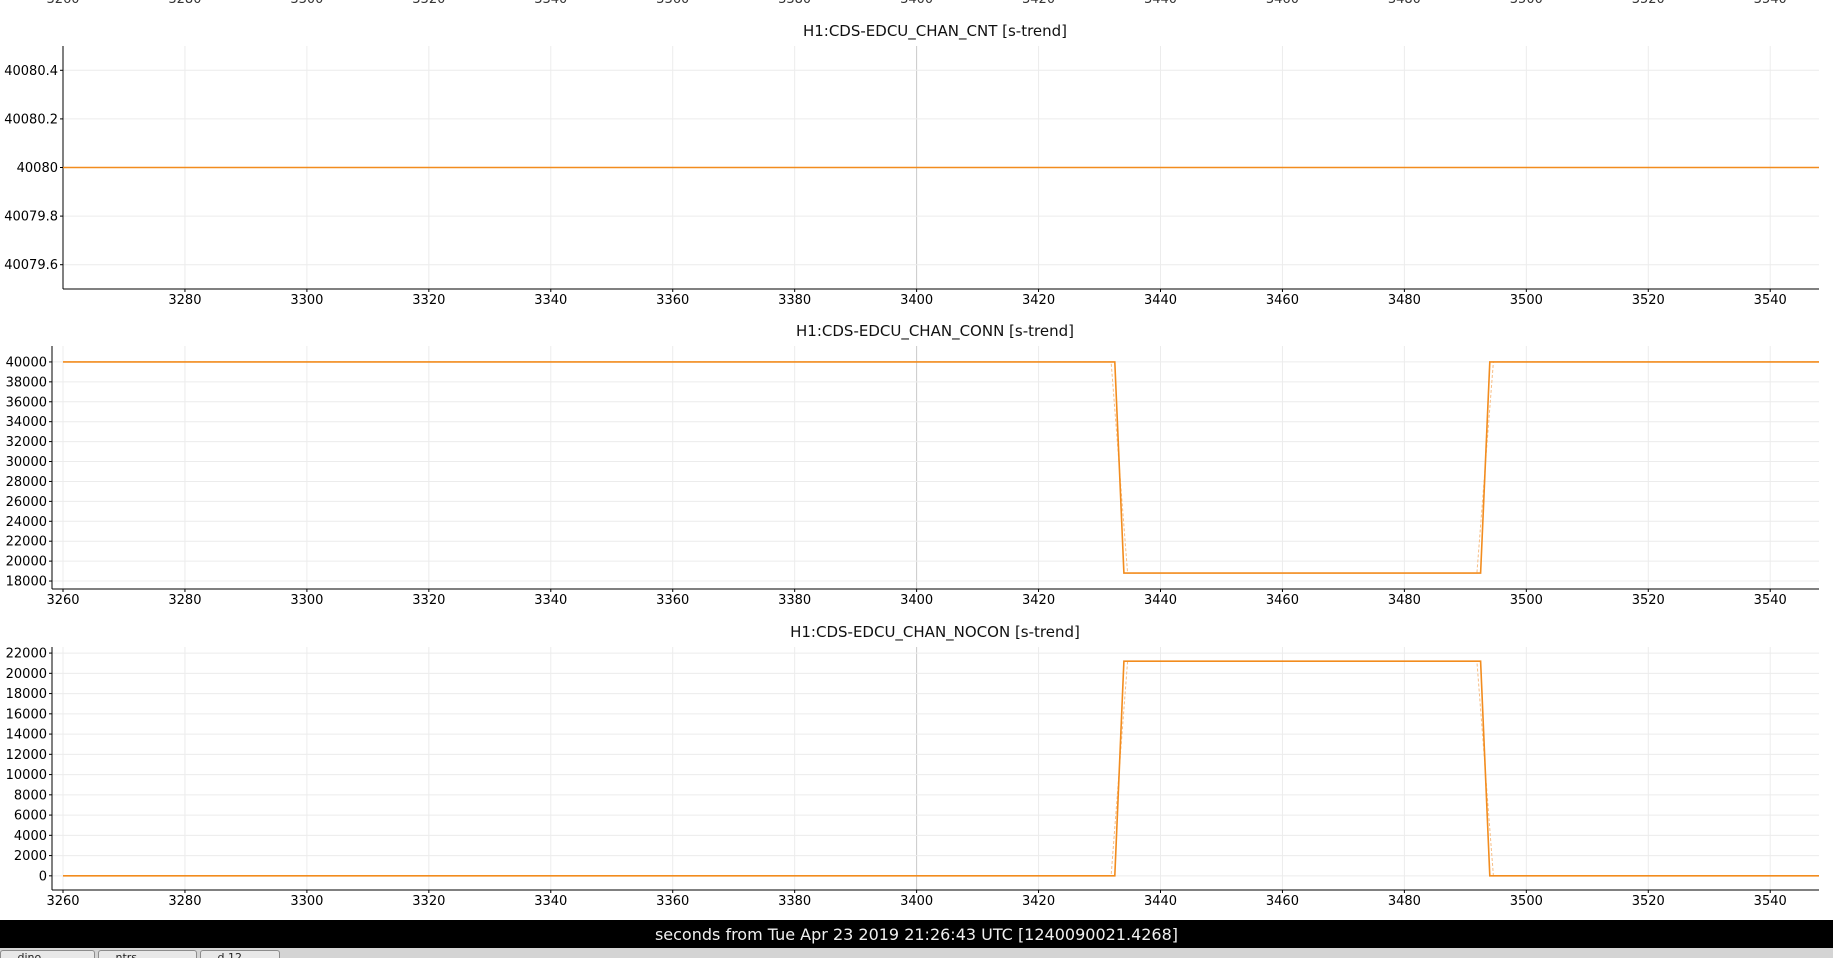 This screenshot has width=1833, height=958. I want to click on y-tick-label: 8000, so click(30, 795).